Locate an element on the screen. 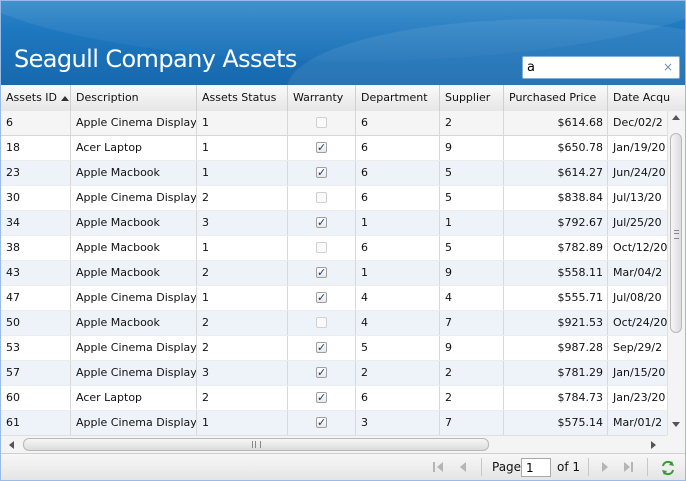 Image resolution: width=686 pixels, height=481 pixels. refresh-icon is located at coordinates (668, 468).